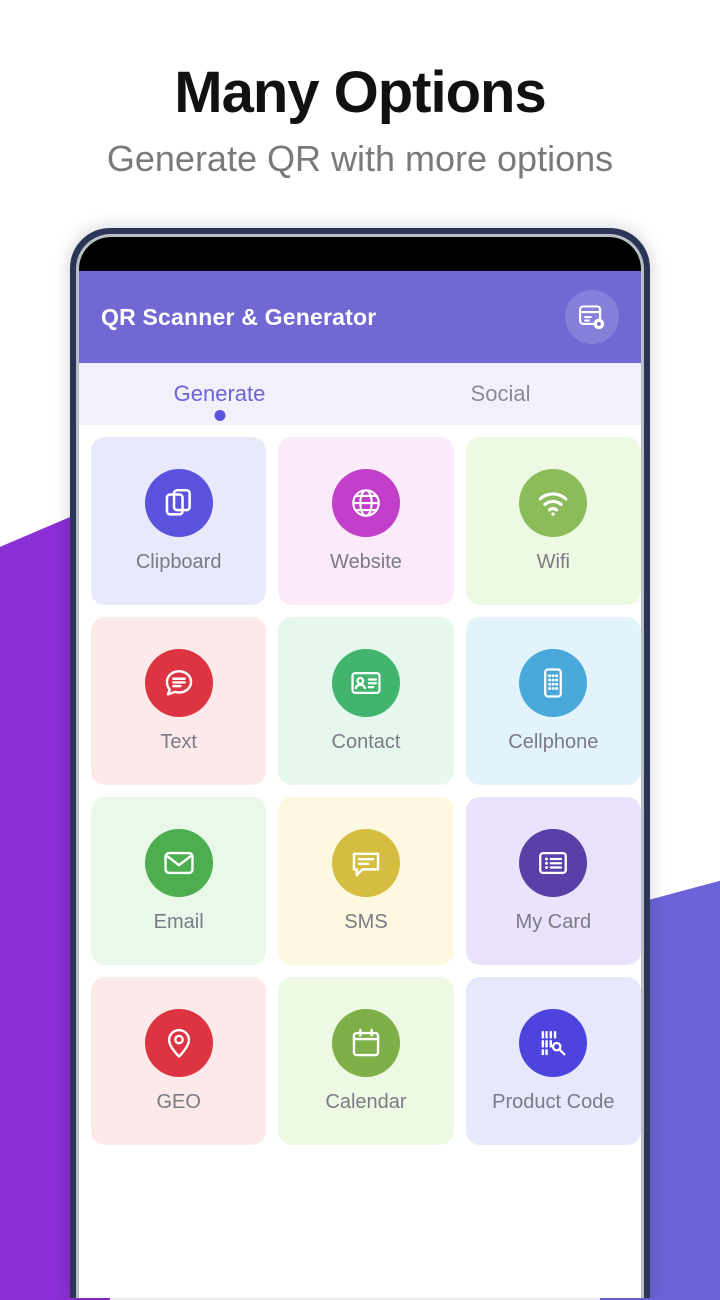 Image resolution: width=720 pixels, height=1300 pixels. Describe the element at coordinates (178, 1102) in the screenshot. I see `grid-item-label: GEO` at that location.